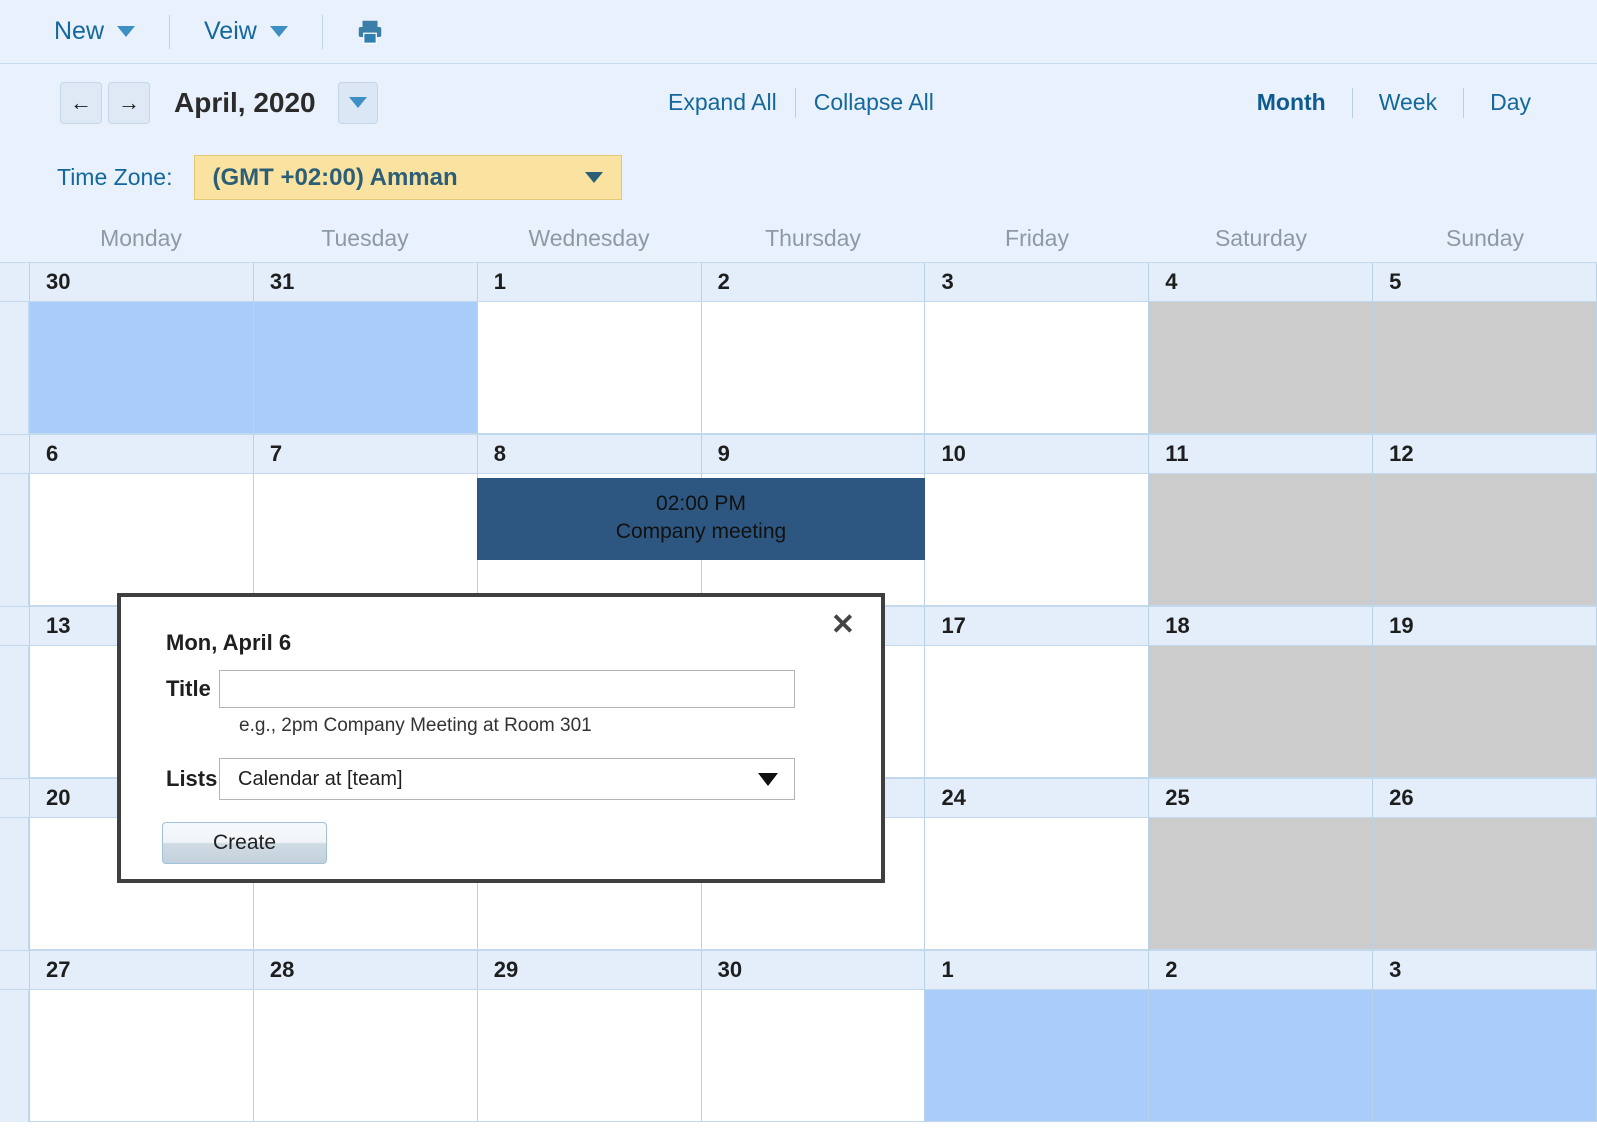 The height and width of the screenshot is (1147, 1597). I want to click on weekday-header-wednesday: Wednesday, so click(589, 238).